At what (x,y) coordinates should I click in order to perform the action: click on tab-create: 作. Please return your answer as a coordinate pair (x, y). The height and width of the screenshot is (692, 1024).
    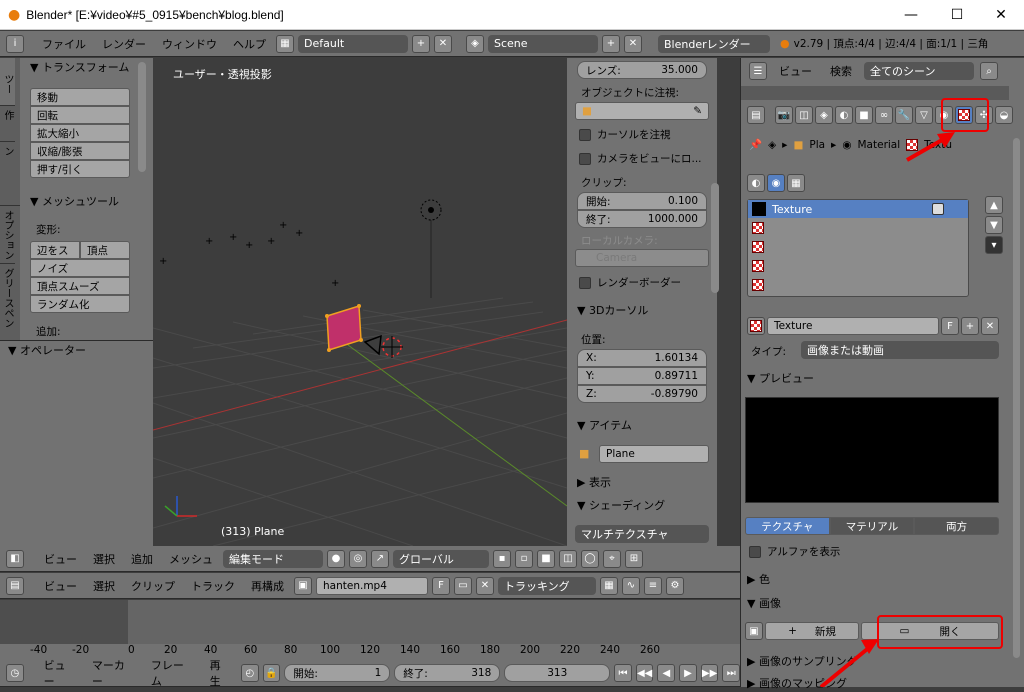
    Looking at the image, I should click on (7, 124).